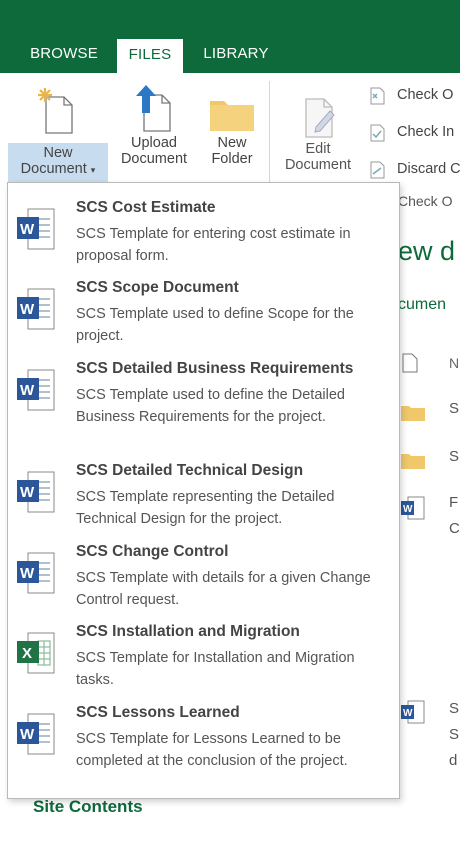 The image size is (460, 854). Describe the element at coordinates (377, 170) in the screenshot. I see `discard-icon` at that location.